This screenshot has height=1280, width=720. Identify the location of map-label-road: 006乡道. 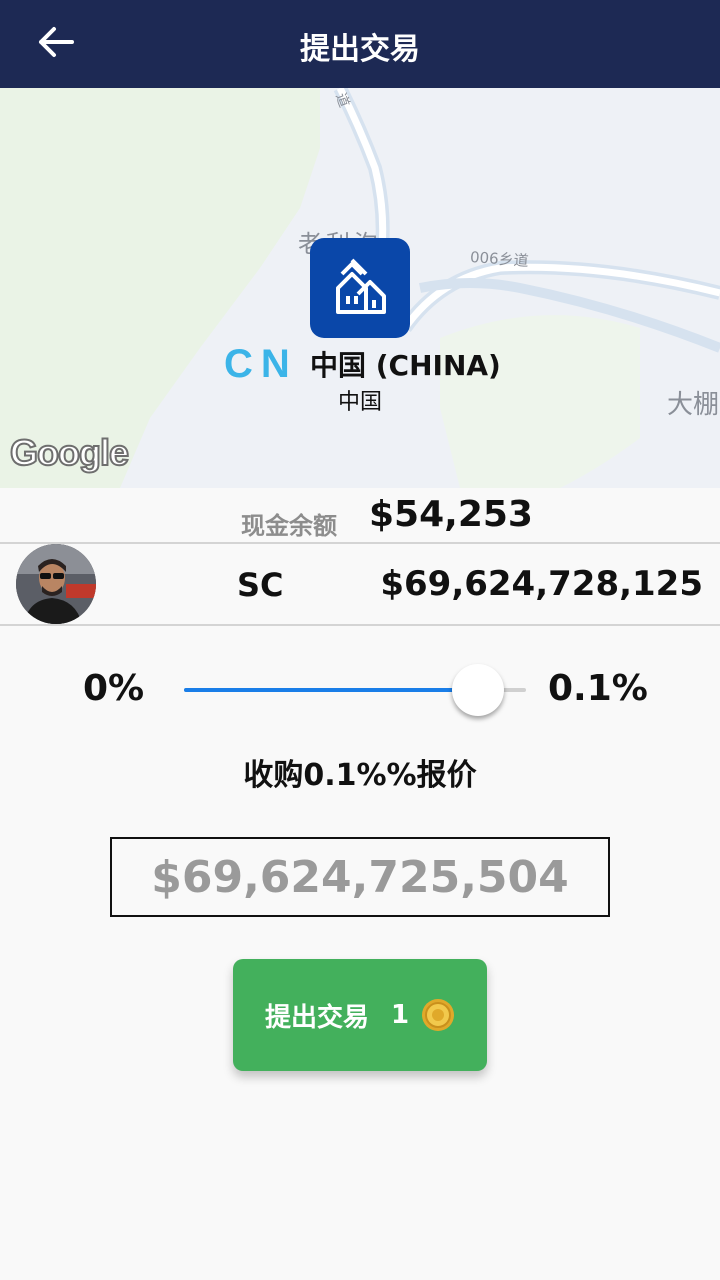
(499, 259).